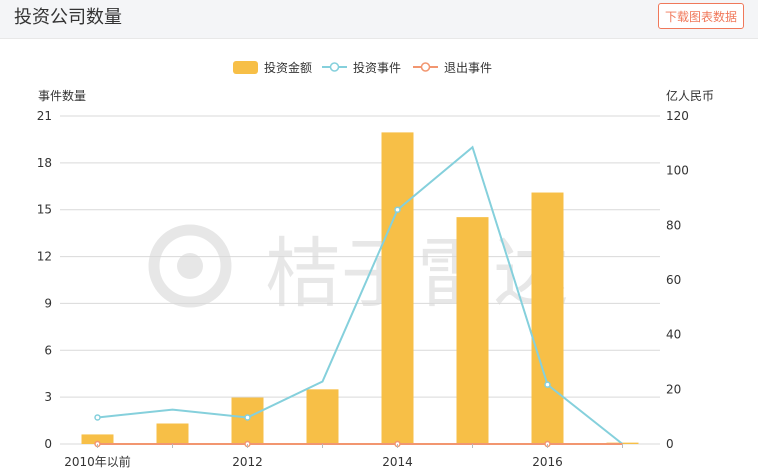 Image resolution: width=758 pixels, height=476 pixels. I want to click on left-axis-tick-label: 6, so click(48, 350).